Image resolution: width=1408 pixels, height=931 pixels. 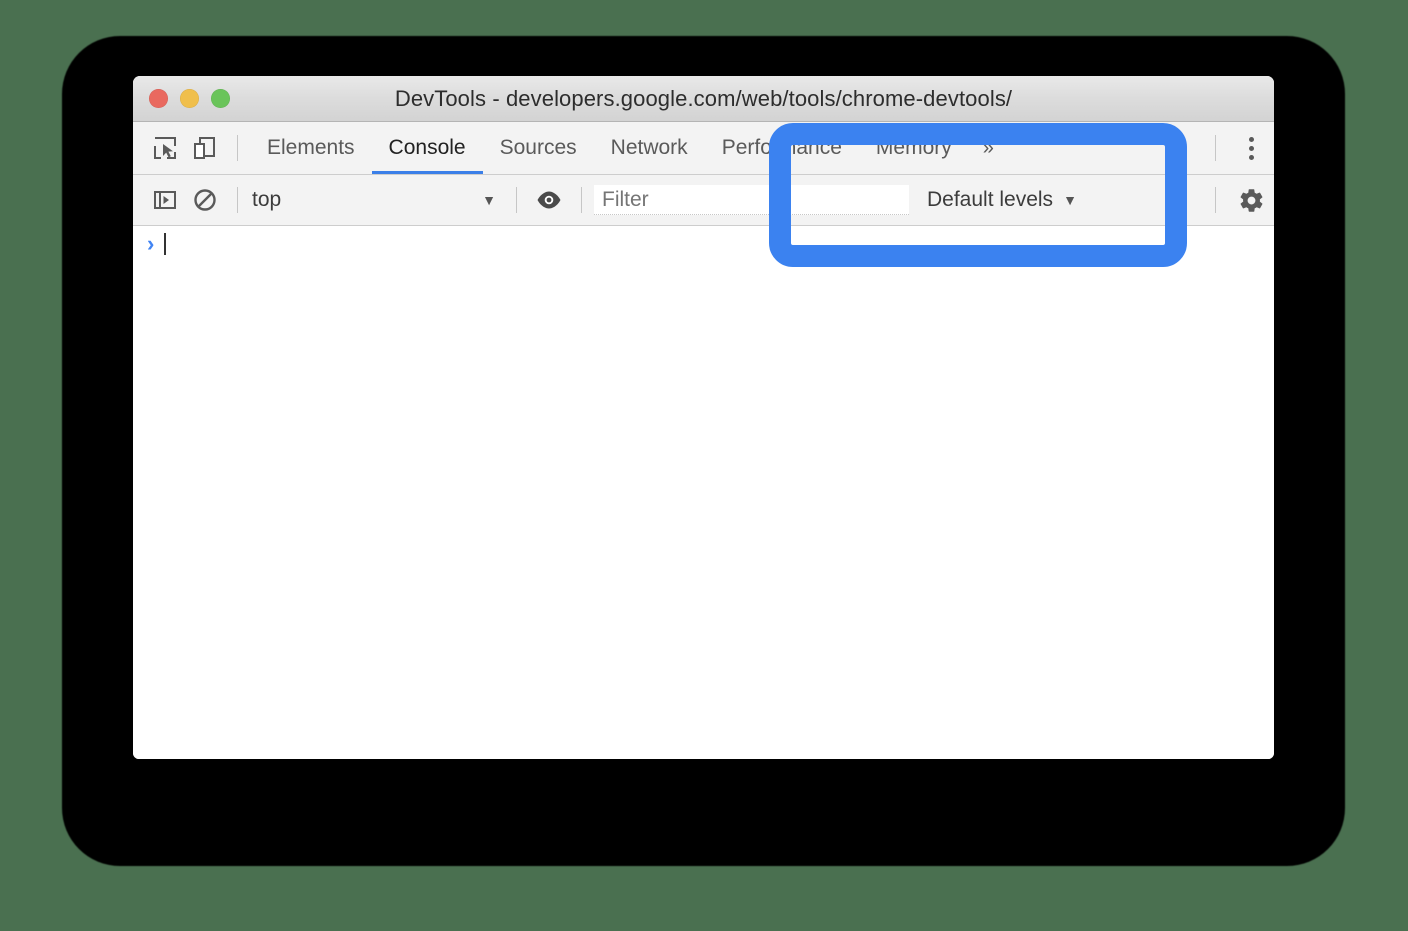 What do you see at coordinates (1251, 200) in the screenshot?
I see `gear-icon` at bounding box center [1251, 200].